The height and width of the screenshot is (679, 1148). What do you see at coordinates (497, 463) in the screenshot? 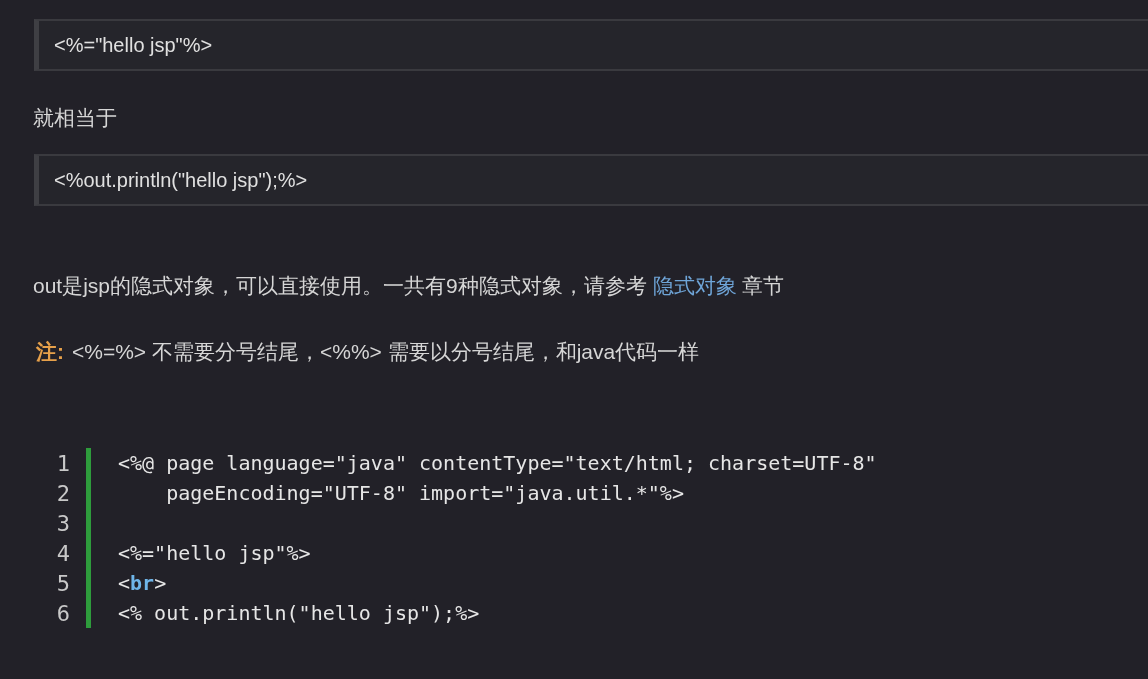
I see `code-line: <%@ page language="java" contentType="text/html; charset=UTF-8"` at bounding box center [497, 463].